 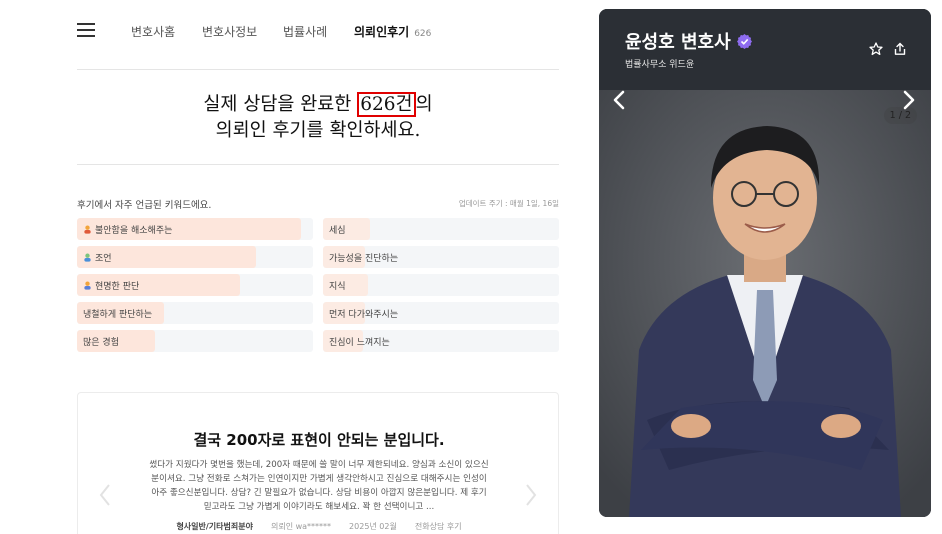 I want to click on review-date: 2025년 02월, so click(x=373, y=526).